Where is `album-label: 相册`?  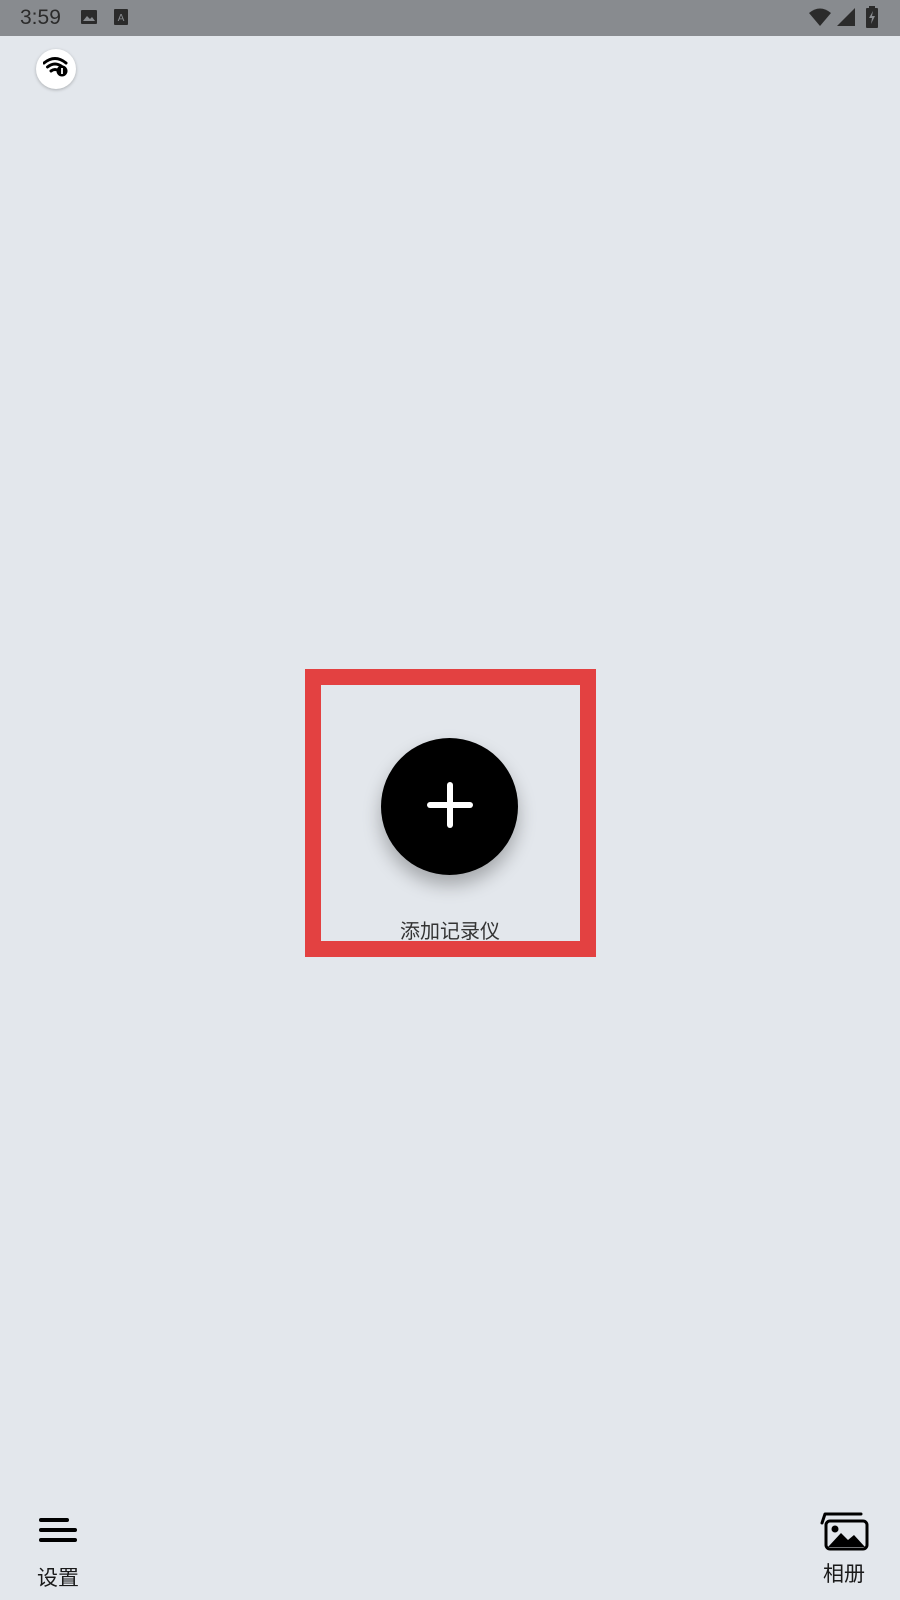 album-label: 相册 is located at coordinates (844, 1574).